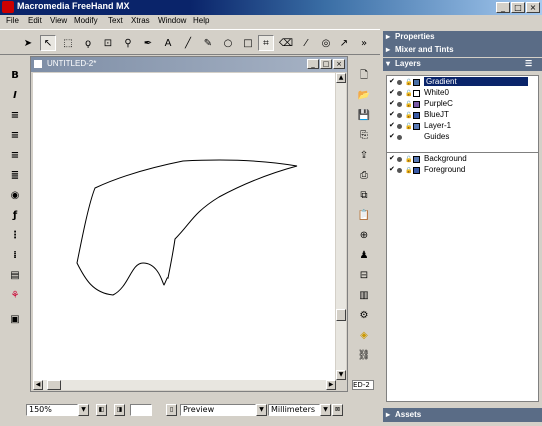 The width and height of the screenshot is (542, 426). I want to click on assets-panel-header: ▸ Assets, so click(462, 415).